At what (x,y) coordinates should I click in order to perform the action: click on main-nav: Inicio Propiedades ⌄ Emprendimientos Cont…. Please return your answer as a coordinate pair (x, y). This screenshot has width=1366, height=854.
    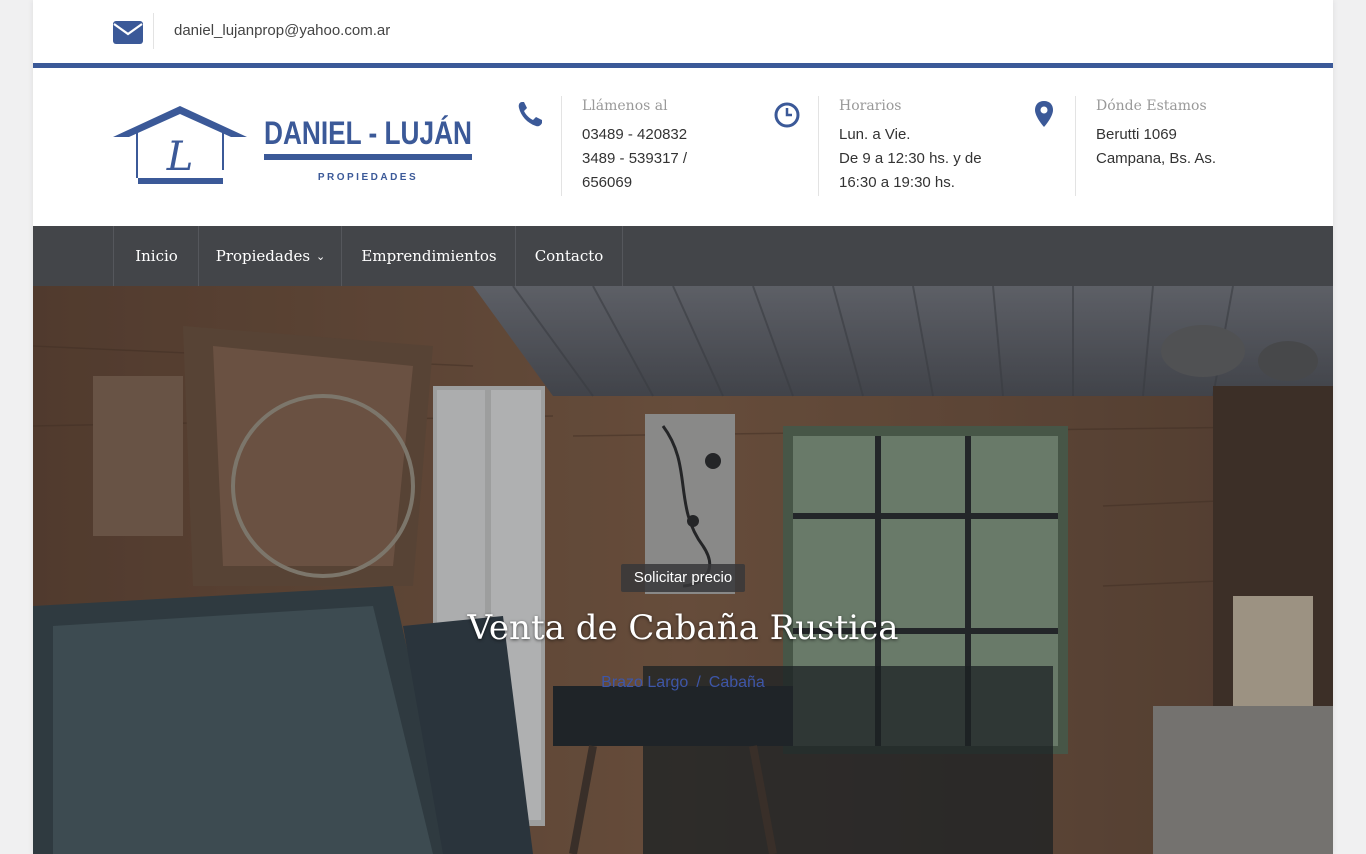
    Looking at the image, I should click on (683, 256).